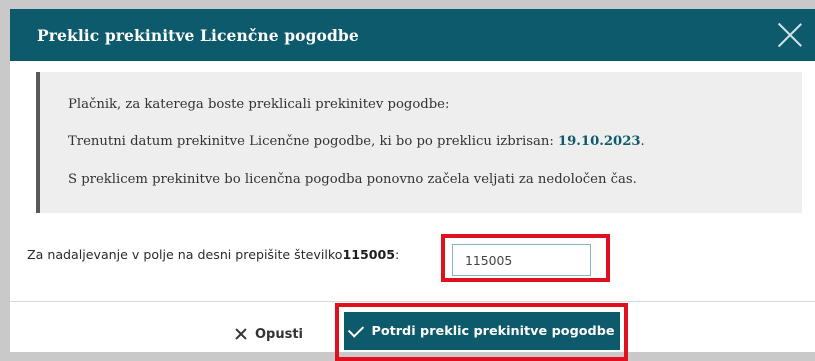 This screenshot has width=815, height=361. What do you see at coordinates (241, 334) in the screenshot?
I see `x-icon` at bounding box center [241, 334].